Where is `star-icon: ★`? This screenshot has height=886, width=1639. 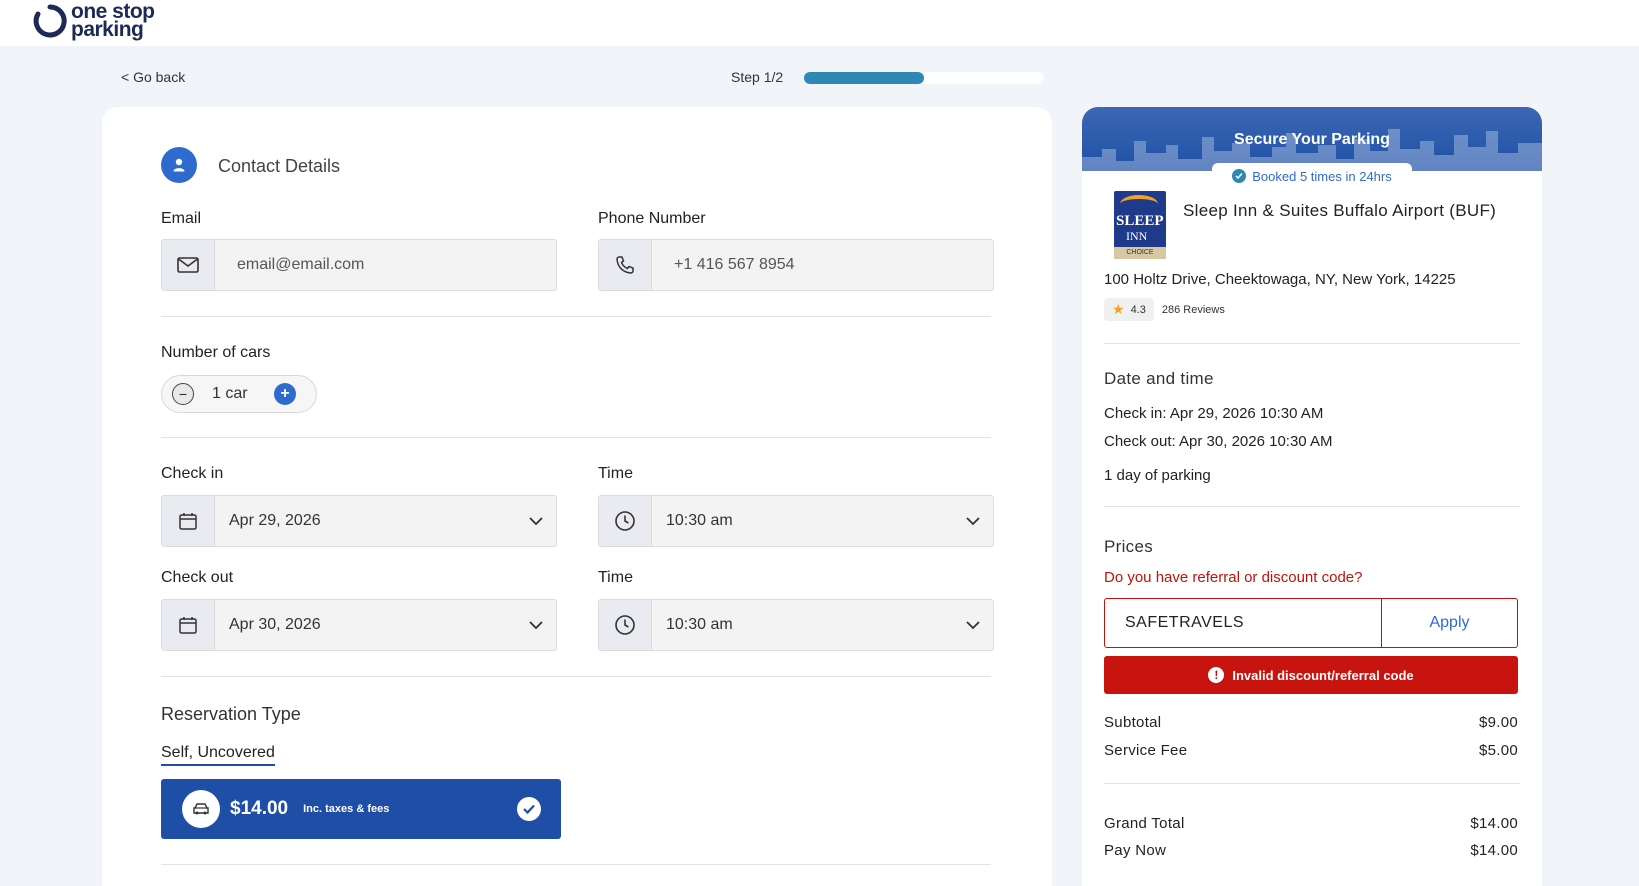 star-icon: ★ is located at coordinates (1118, 309).